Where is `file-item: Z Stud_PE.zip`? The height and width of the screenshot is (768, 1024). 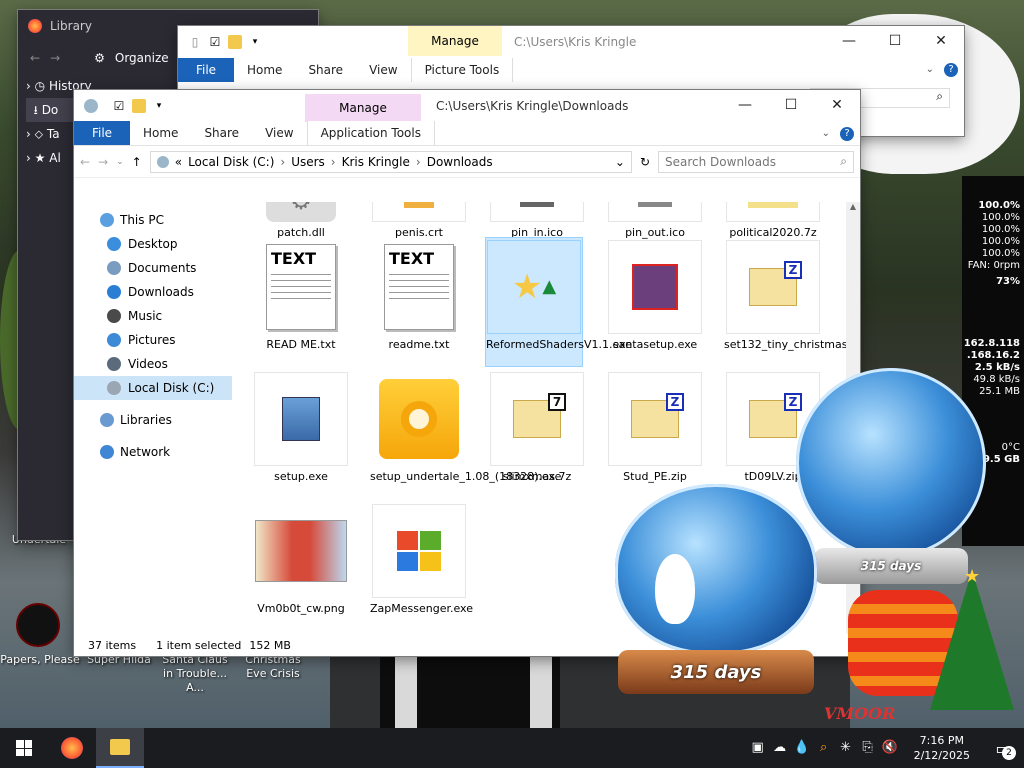 file-item: Z Stud_PE.zip is located at coordinates (655, 428).